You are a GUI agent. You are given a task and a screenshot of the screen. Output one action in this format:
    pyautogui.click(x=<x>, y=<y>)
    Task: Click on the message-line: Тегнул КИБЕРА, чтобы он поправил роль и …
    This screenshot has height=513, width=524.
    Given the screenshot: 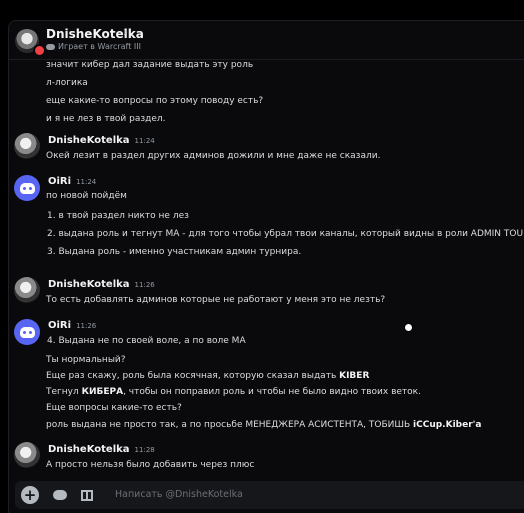 What is the action you would take?
    pyautogui.click(x=233, y=392)
    